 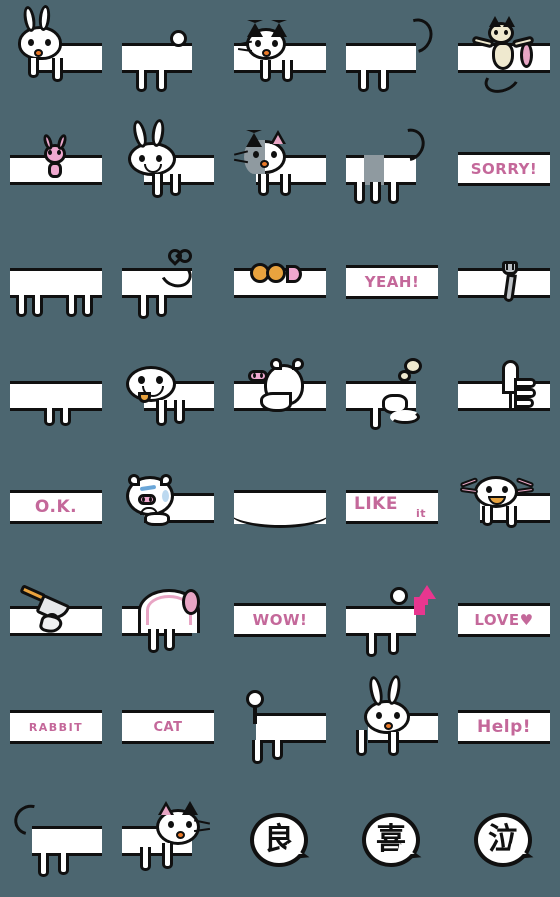 I want to click on cream-cat-stretching, so click(x=504, y=58).